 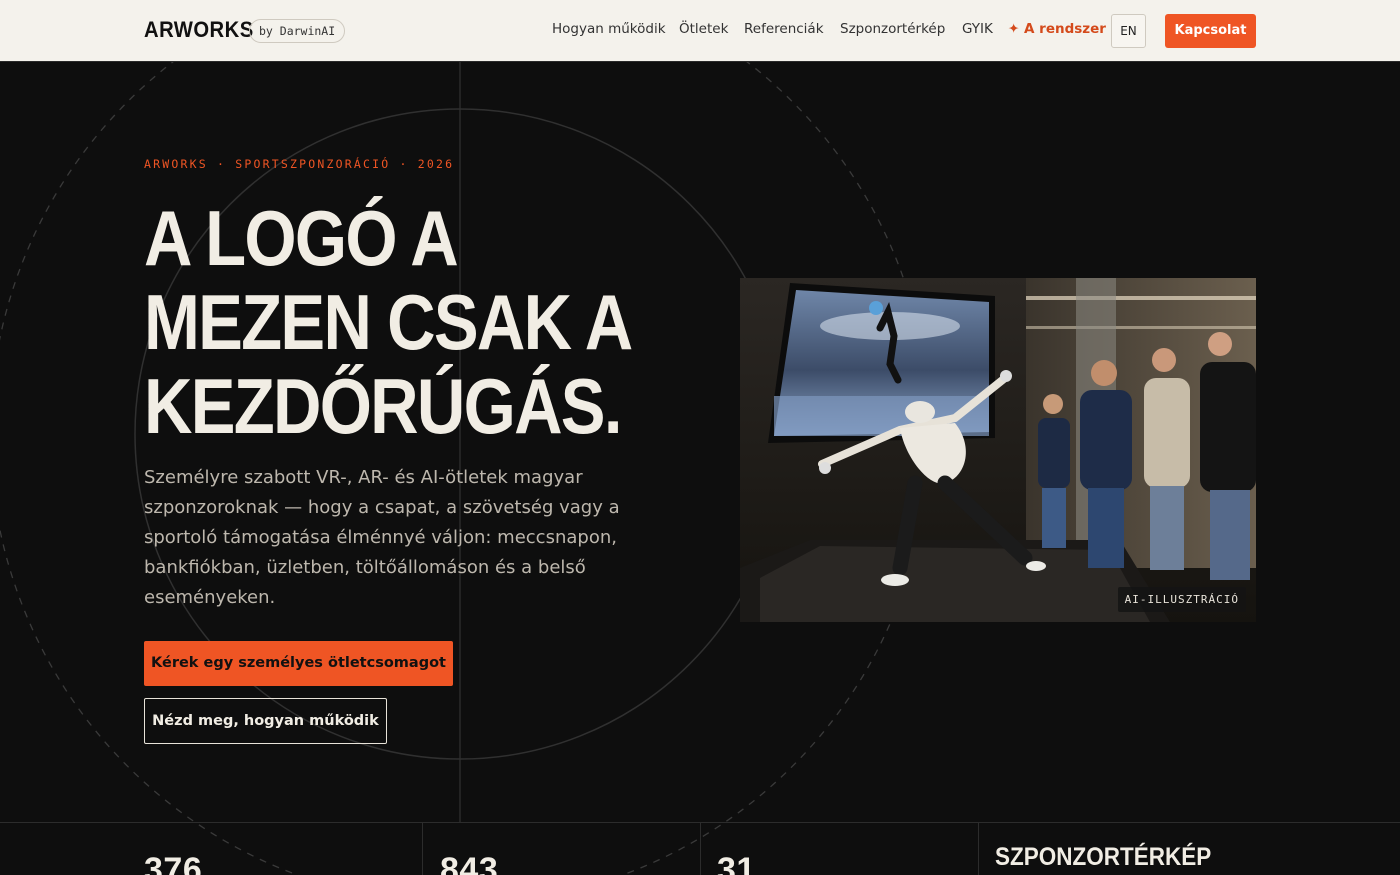 I want to click on nav-link-ideas: Ötletek, so click(x=703, y=29).